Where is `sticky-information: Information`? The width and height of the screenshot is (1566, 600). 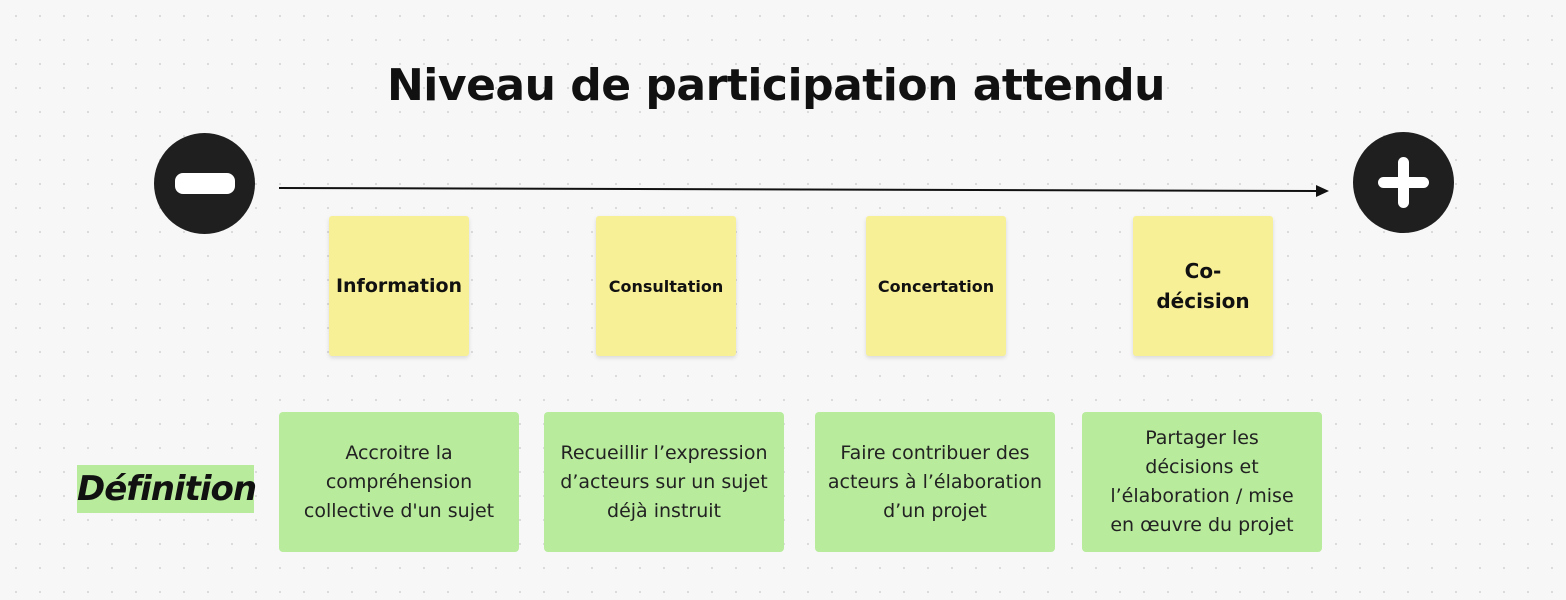 sticky-information: Information is located at coordinates (399, 286).